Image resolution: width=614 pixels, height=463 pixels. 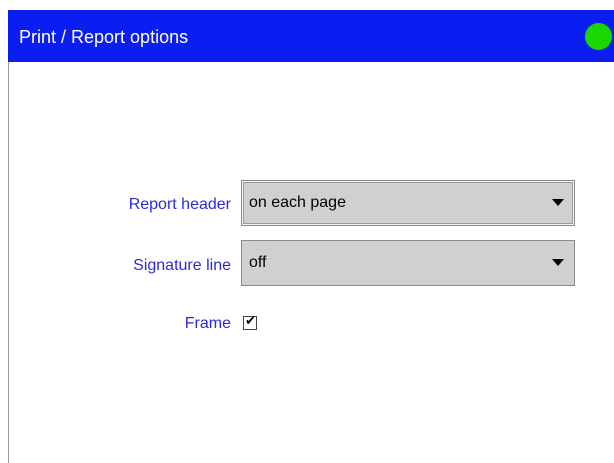 I want to click on checkbox-checked-icon: ✔, so click(x=250, y=321).